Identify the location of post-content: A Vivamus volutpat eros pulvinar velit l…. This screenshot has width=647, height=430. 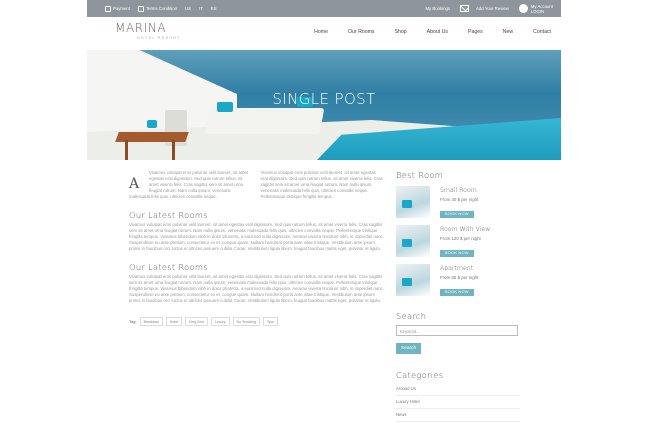
(256, 248).